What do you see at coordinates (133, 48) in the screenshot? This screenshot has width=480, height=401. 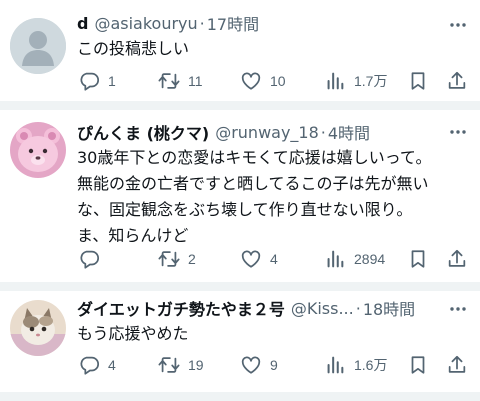 I see `tweet-text-line: この投稿悲しい` at bounding box center [133, 48].